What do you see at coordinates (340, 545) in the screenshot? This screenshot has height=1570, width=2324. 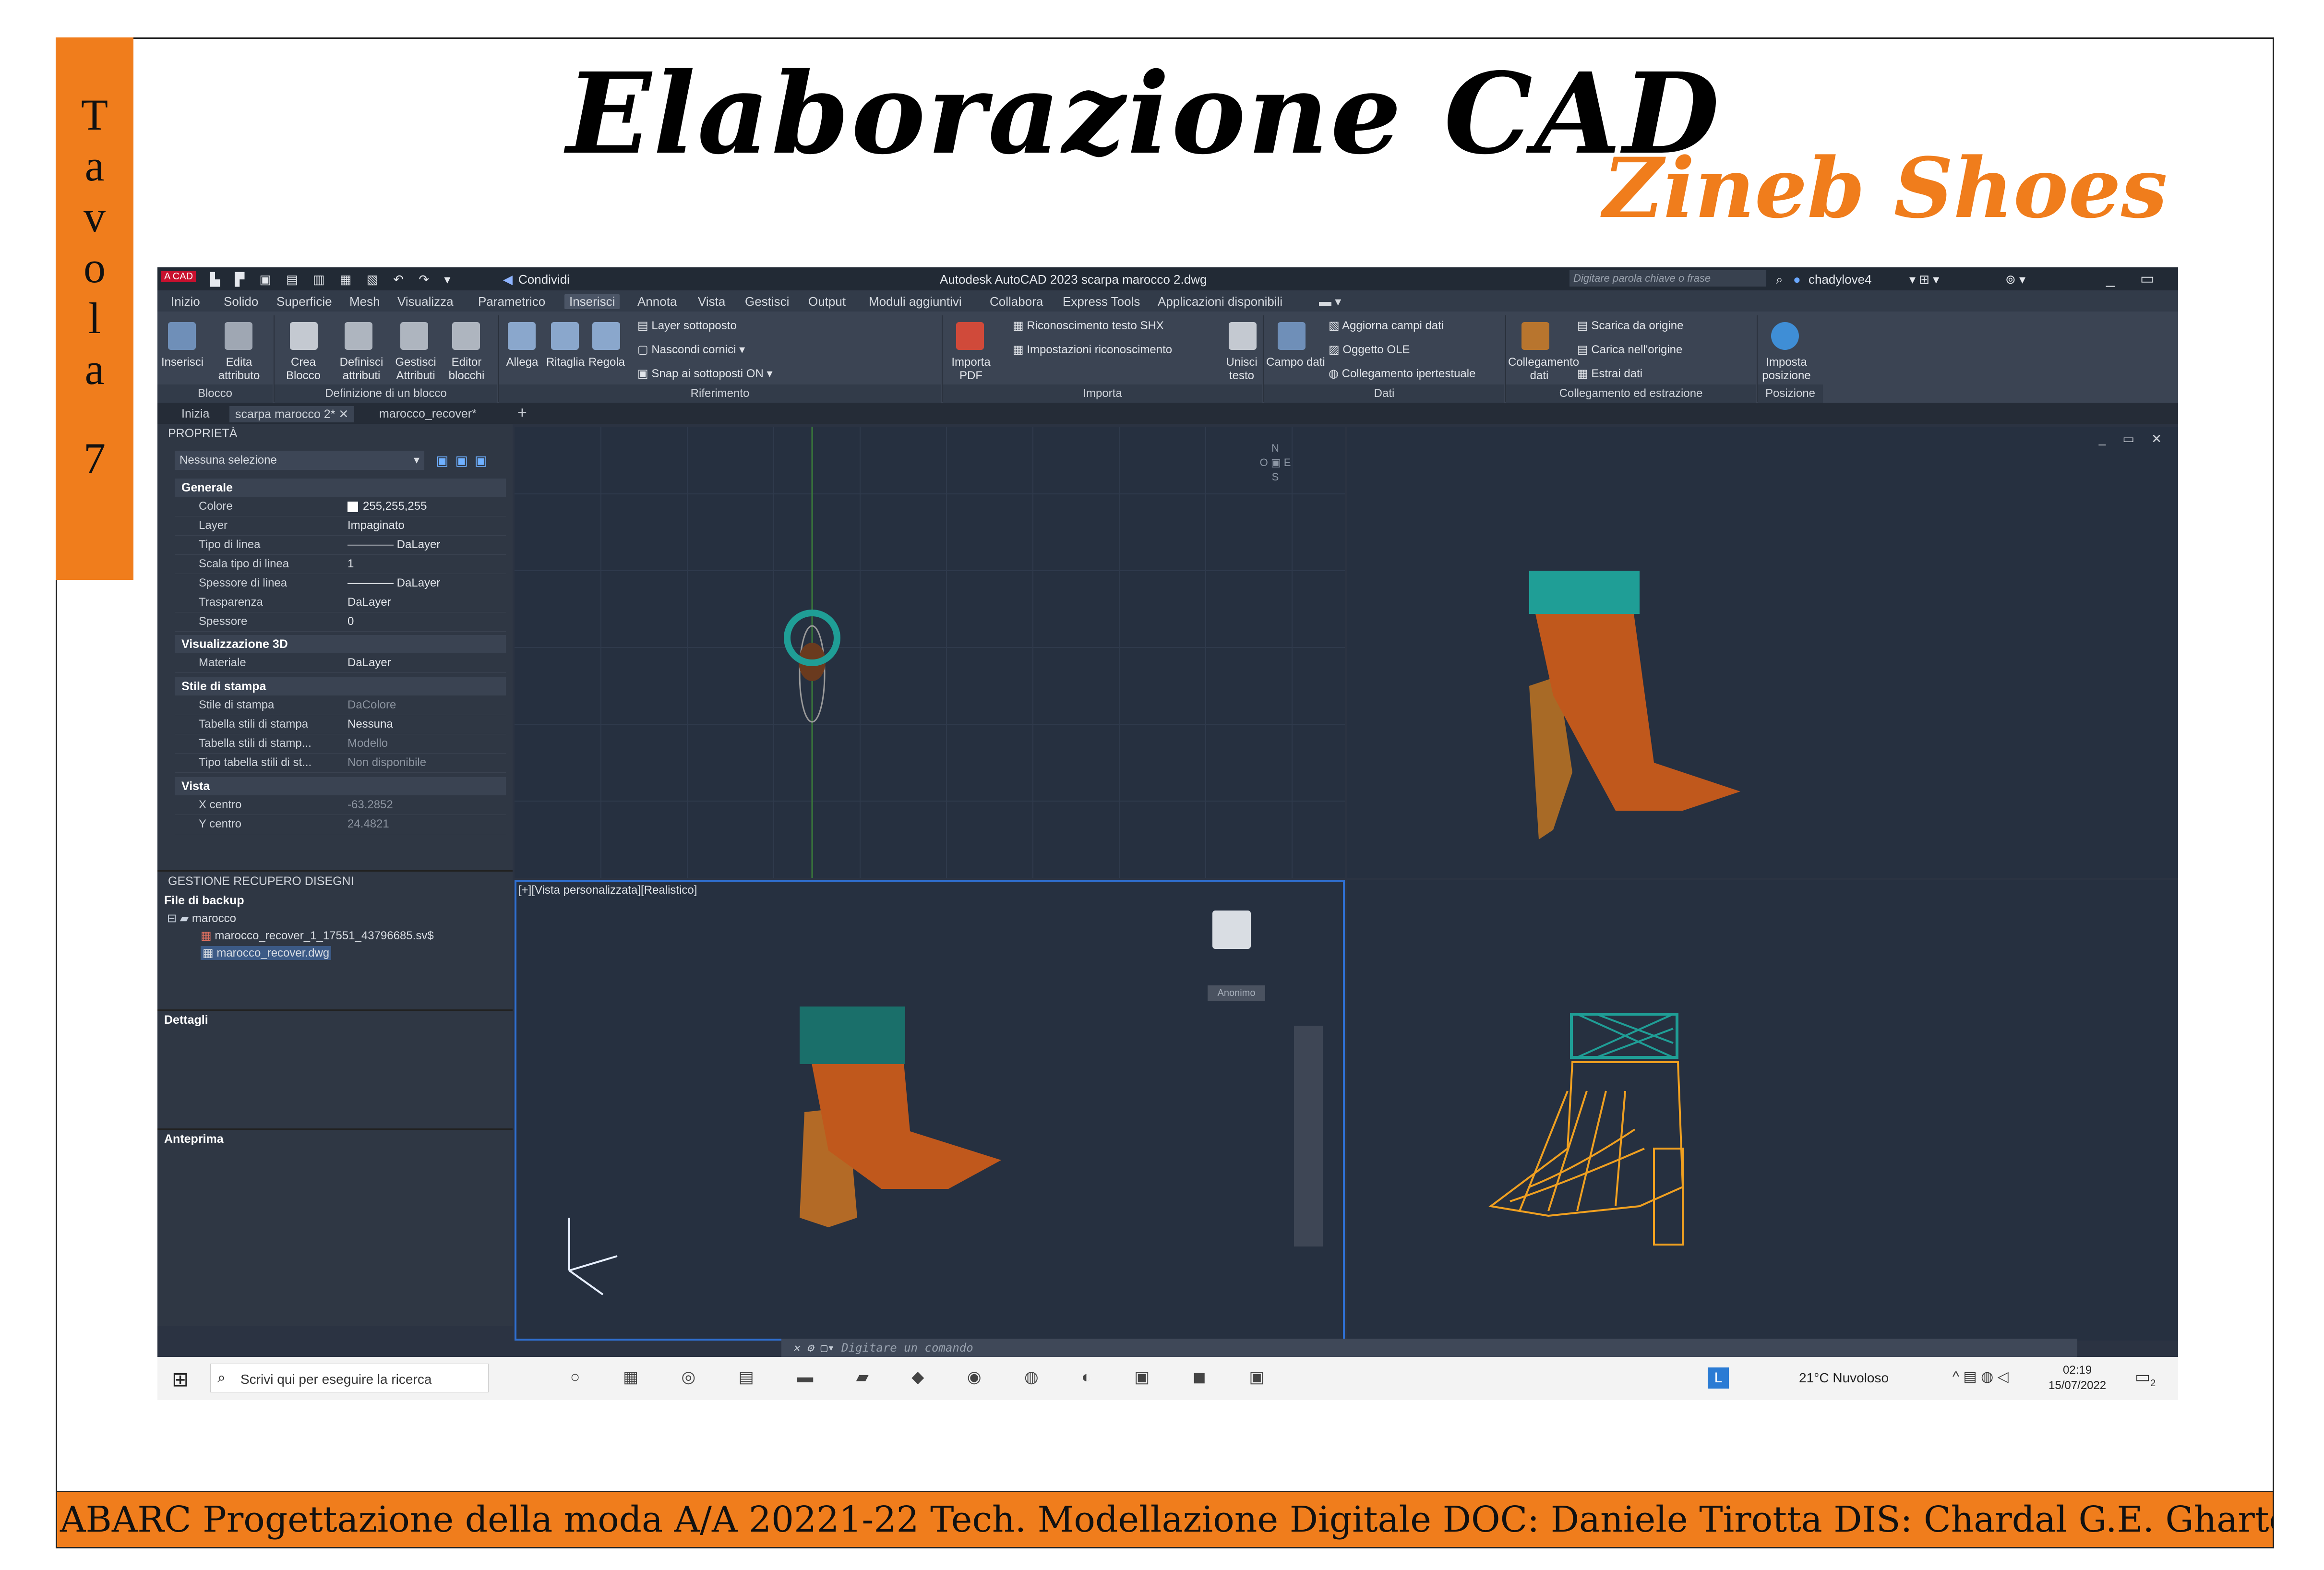 I see `property-row: Tipo di linea ———— DaLayer` at bounding box center [340, 545].